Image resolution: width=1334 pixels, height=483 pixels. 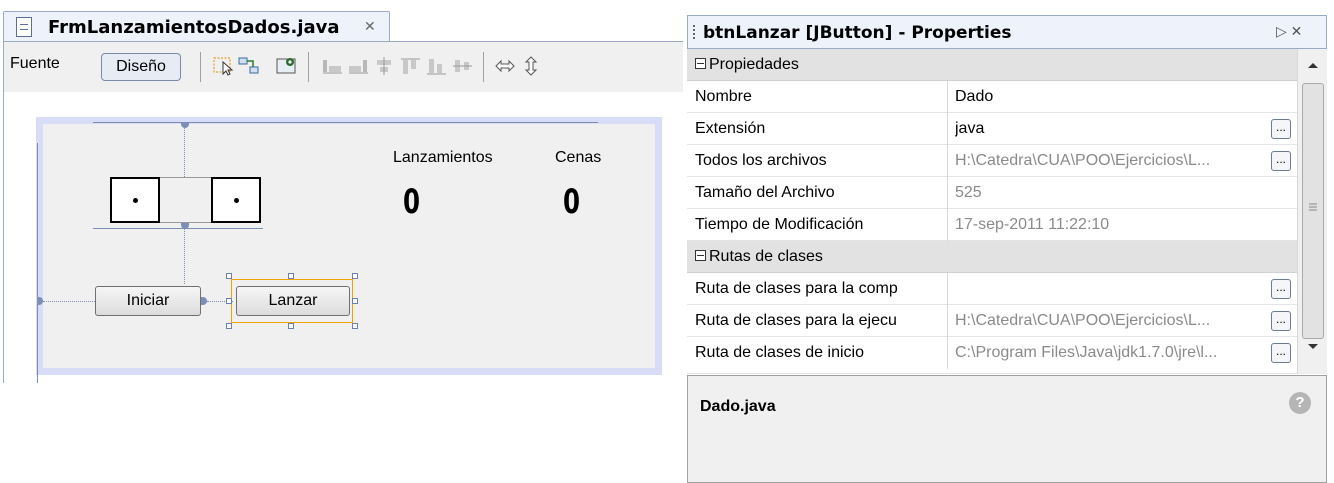 What do you see at coordinates (463, 66) in the screenshot?
I see `center-vertically-icon` at bounding box center [463, 66].